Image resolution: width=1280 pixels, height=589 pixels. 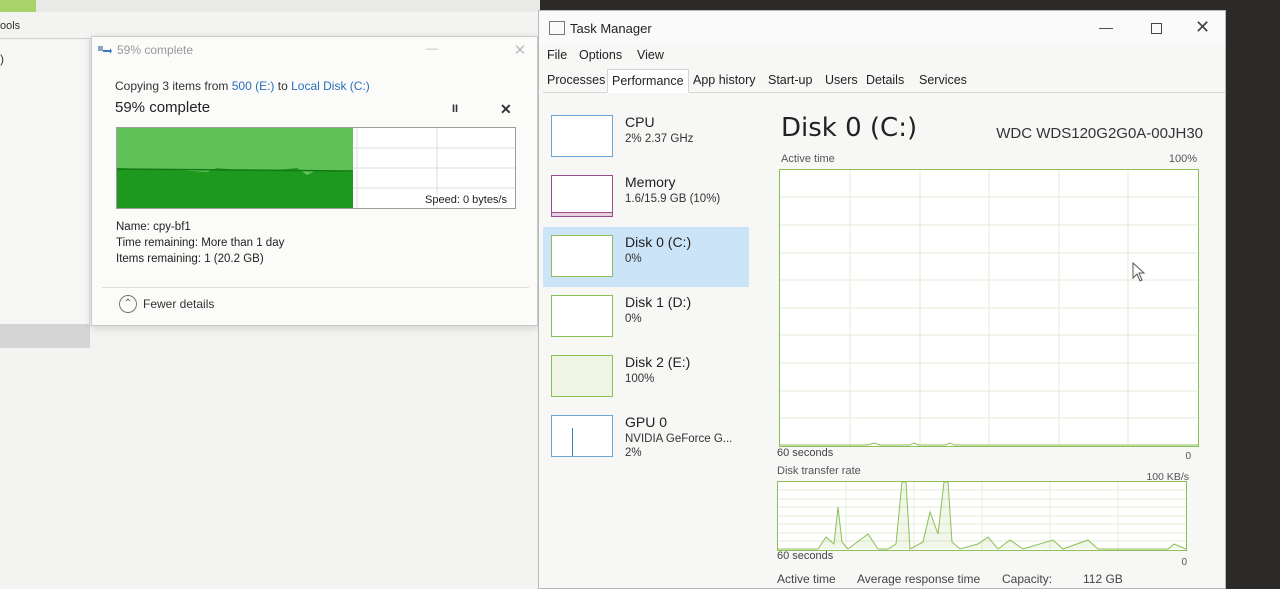 What do you see at coordinates (455, 109) in the screenshot?
I see `pause-button: II` at bounding box center [455, 109].